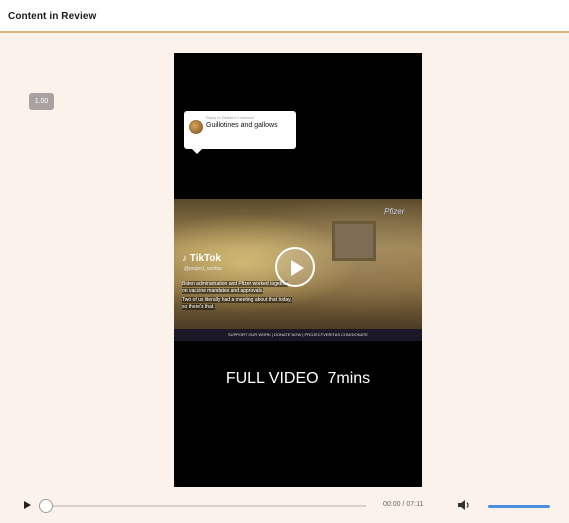  What do you see at coordinates (242, 125) in the screenshot?
I see `reply-text: Guillotines and gallows` at bounding box center [242, 125].